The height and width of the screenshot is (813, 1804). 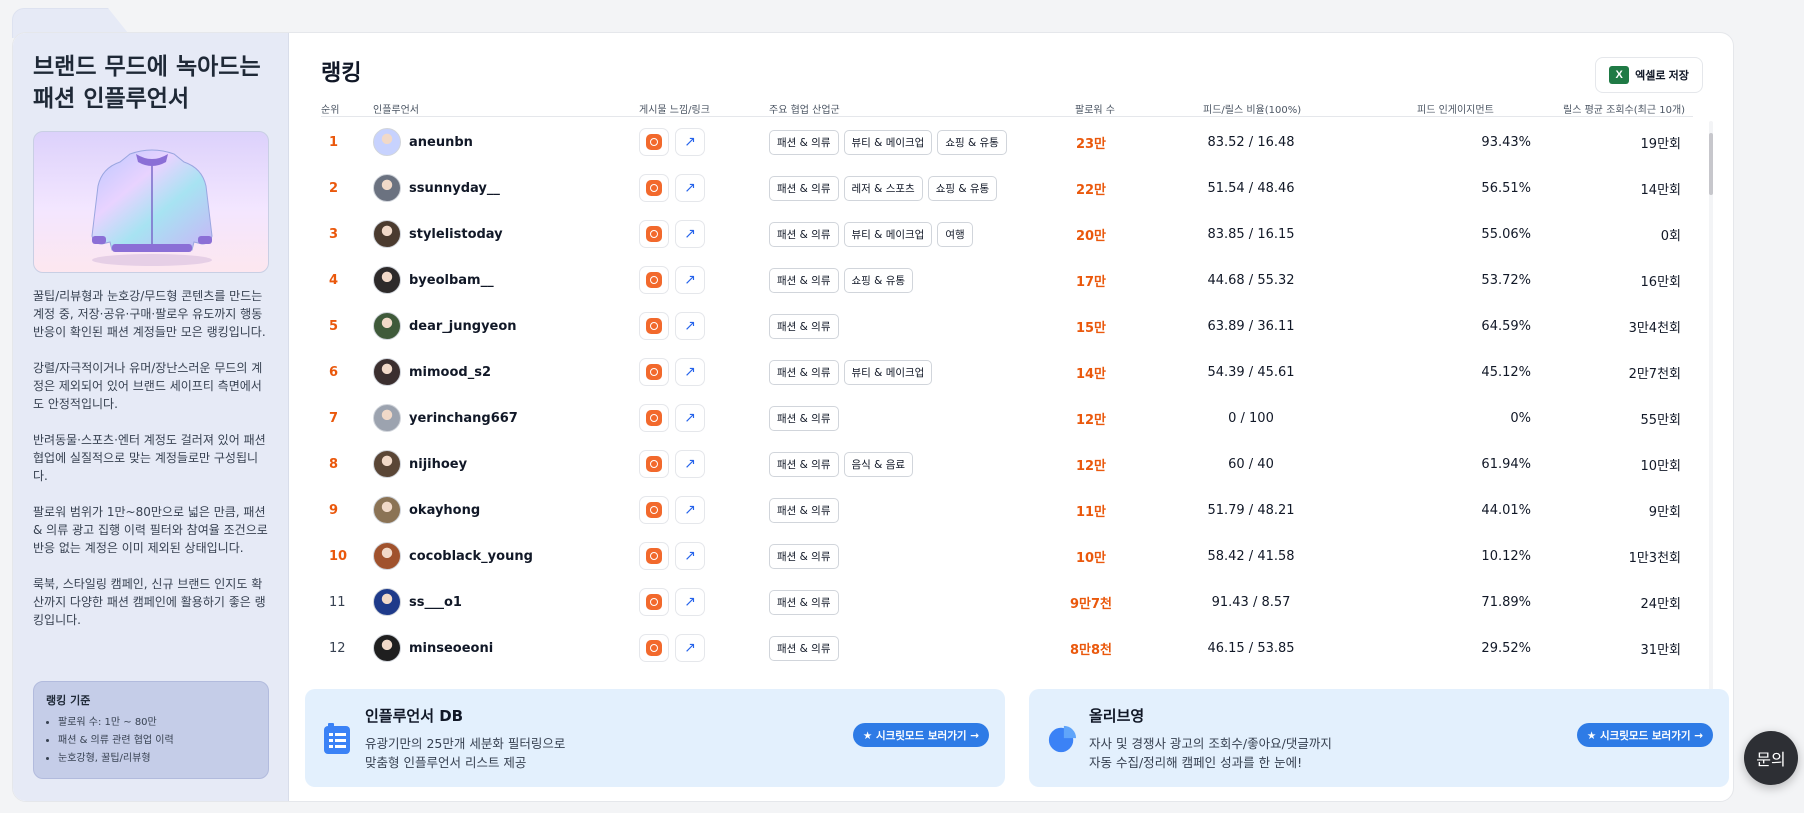 What do you see at coordinates (1664, 512) in the screenshot?
I see `reels-average-views: 9만회` at bounding box center [1664, 512].